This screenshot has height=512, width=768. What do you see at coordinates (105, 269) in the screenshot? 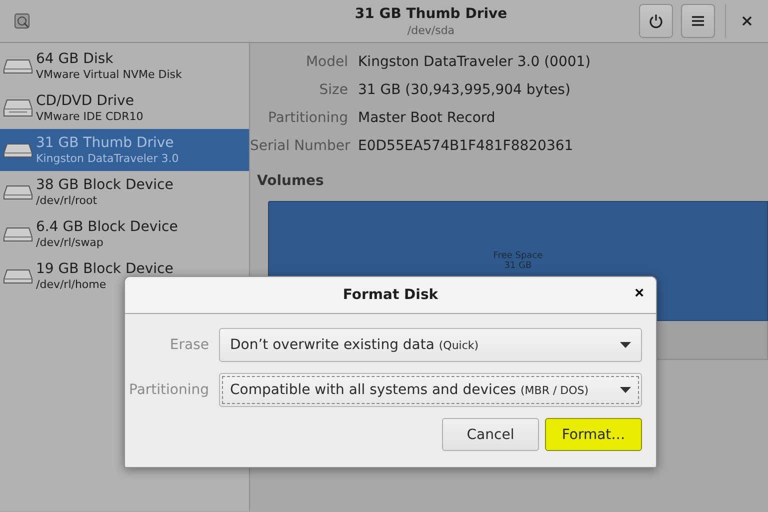
I see `drive-name: 19 GB Block Device` at bounding box center [105, 269].